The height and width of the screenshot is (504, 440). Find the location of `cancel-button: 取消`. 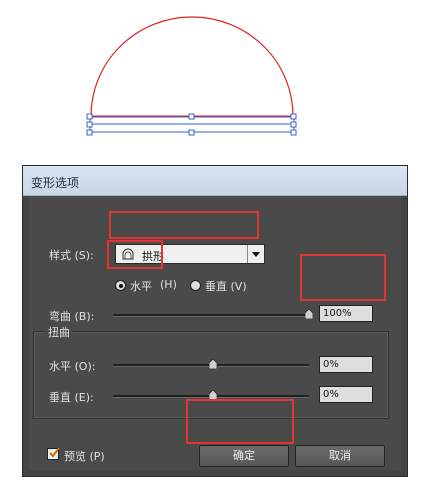

cancel-button: 取消 is located at coordinates (340, 456).